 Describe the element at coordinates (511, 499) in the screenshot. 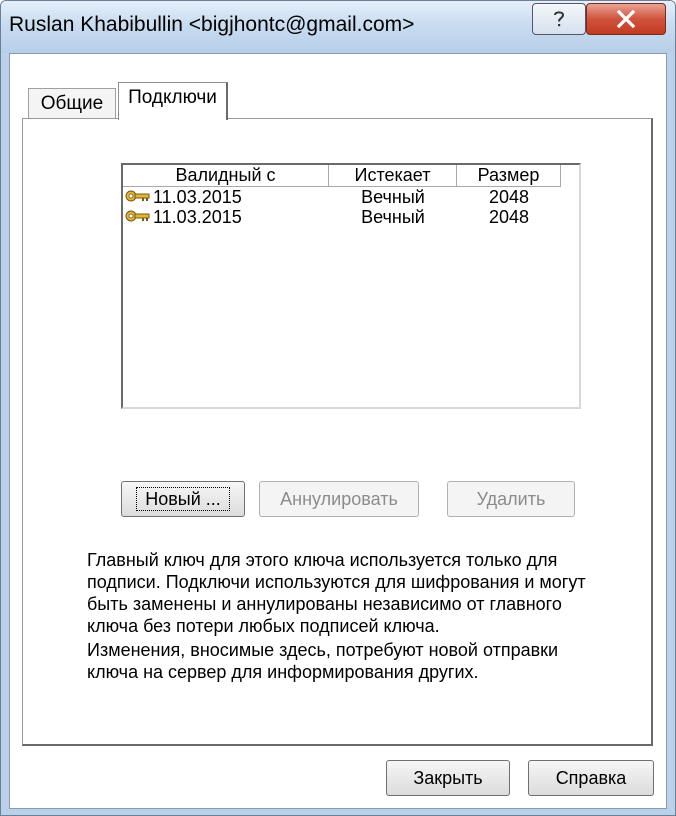

I see `delete-button: Удалить` at that location.